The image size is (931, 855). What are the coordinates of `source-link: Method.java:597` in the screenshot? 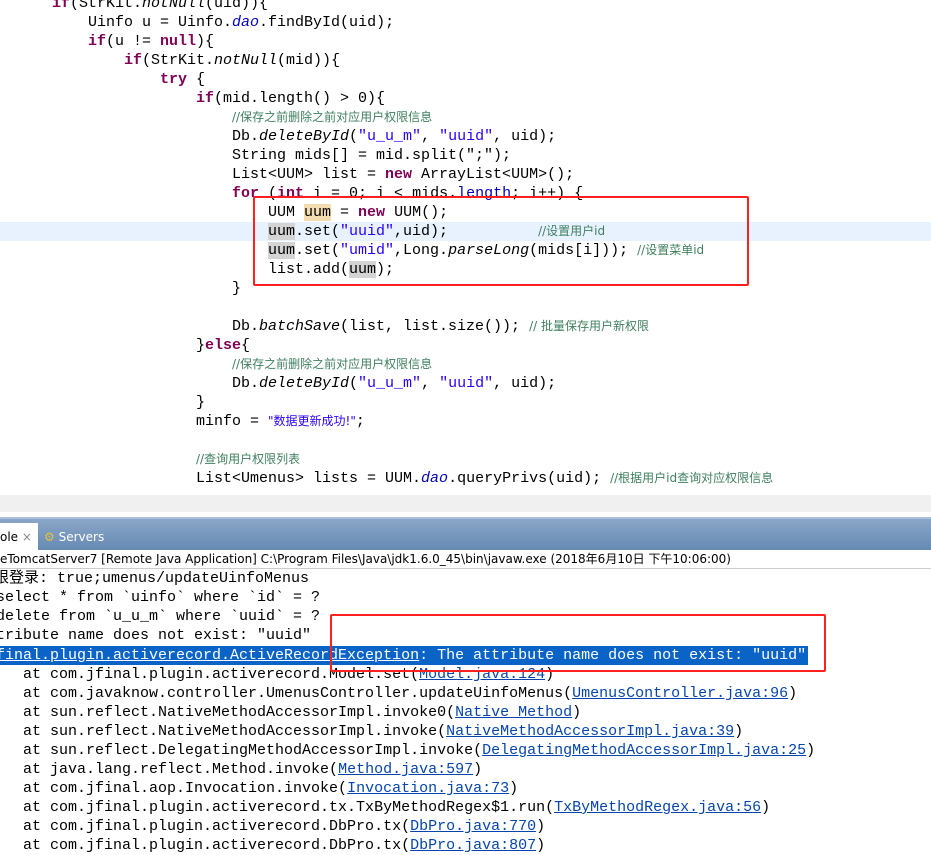 It's located at (405, 769).